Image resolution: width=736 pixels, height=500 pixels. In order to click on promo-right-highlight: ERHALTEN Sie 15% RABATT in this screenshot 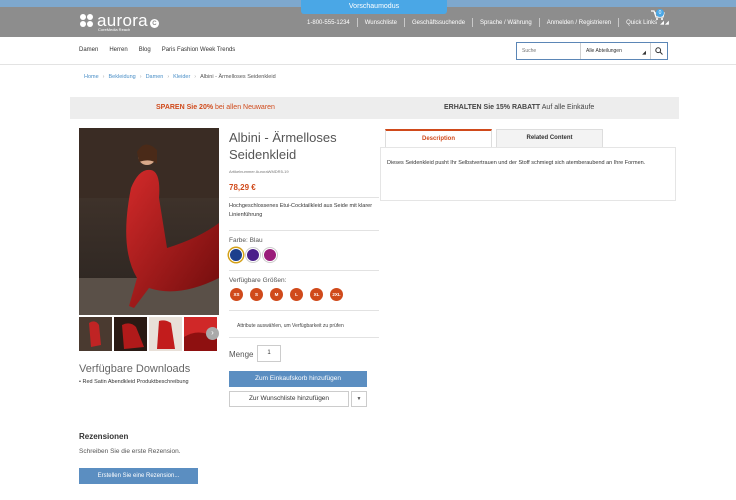, I will do `click(492, 107)`.